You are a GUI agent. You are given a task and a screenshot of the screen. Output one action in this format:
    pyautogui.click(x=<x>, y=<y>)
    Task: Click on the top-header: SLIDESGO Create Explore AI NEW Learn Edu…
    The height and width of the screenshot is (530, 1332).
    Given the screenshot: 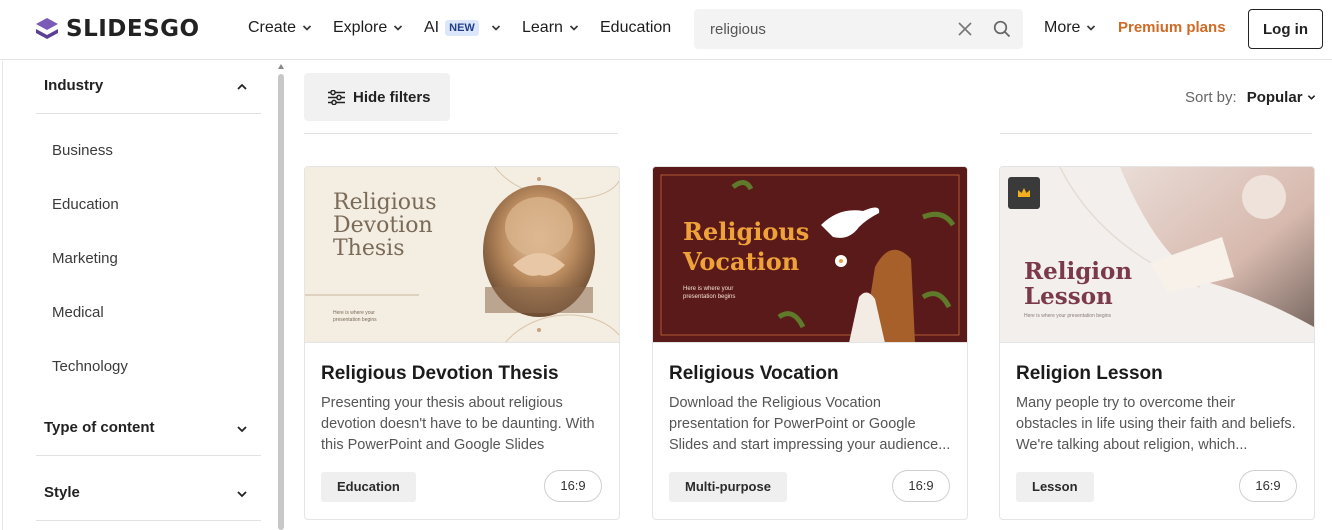 What is the action you would take?
    pyautogui.click(x=666, y=30)
    